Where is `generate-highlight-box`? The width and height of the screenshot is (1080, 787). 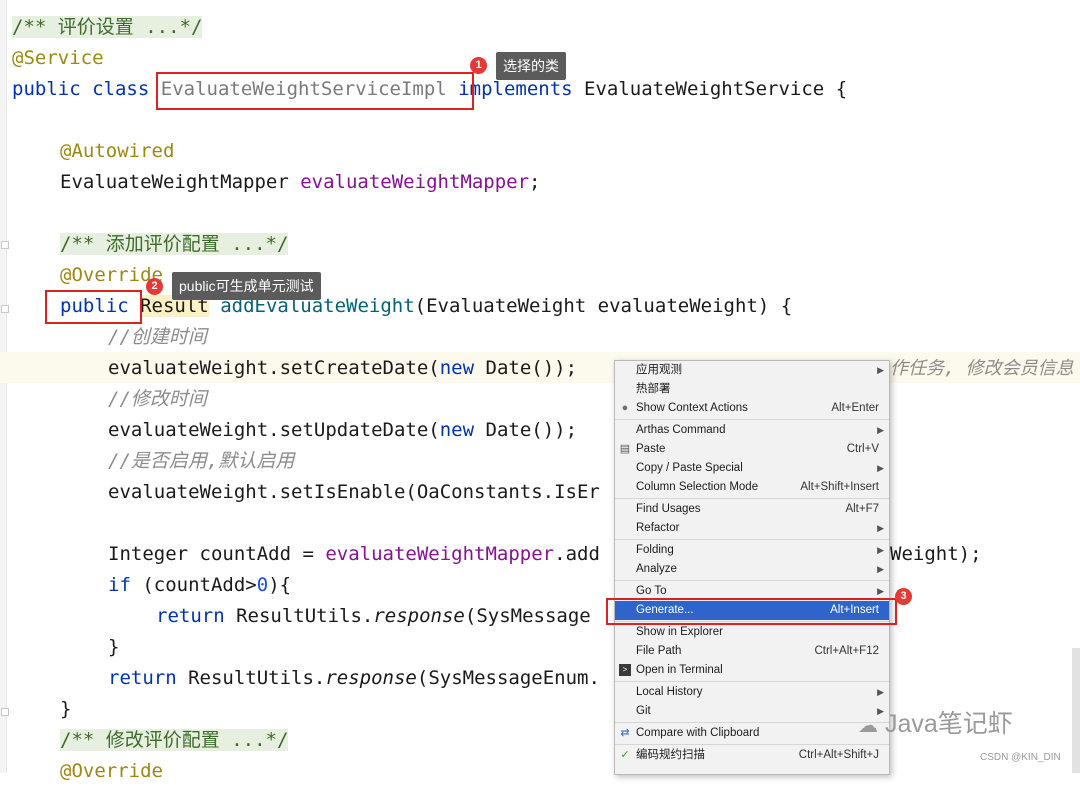
generate-highlight-box is located at coordinates (751, 611).